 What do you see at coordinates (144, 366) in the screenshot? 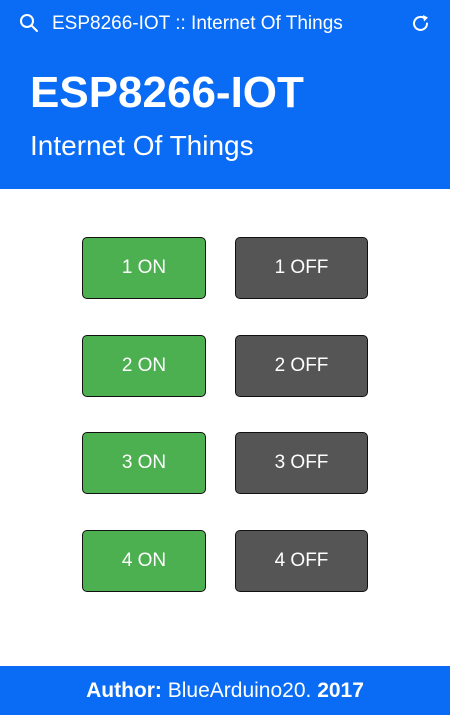
I see `relay-2-on-button: 2 ON` at bounding box center [144, 366].